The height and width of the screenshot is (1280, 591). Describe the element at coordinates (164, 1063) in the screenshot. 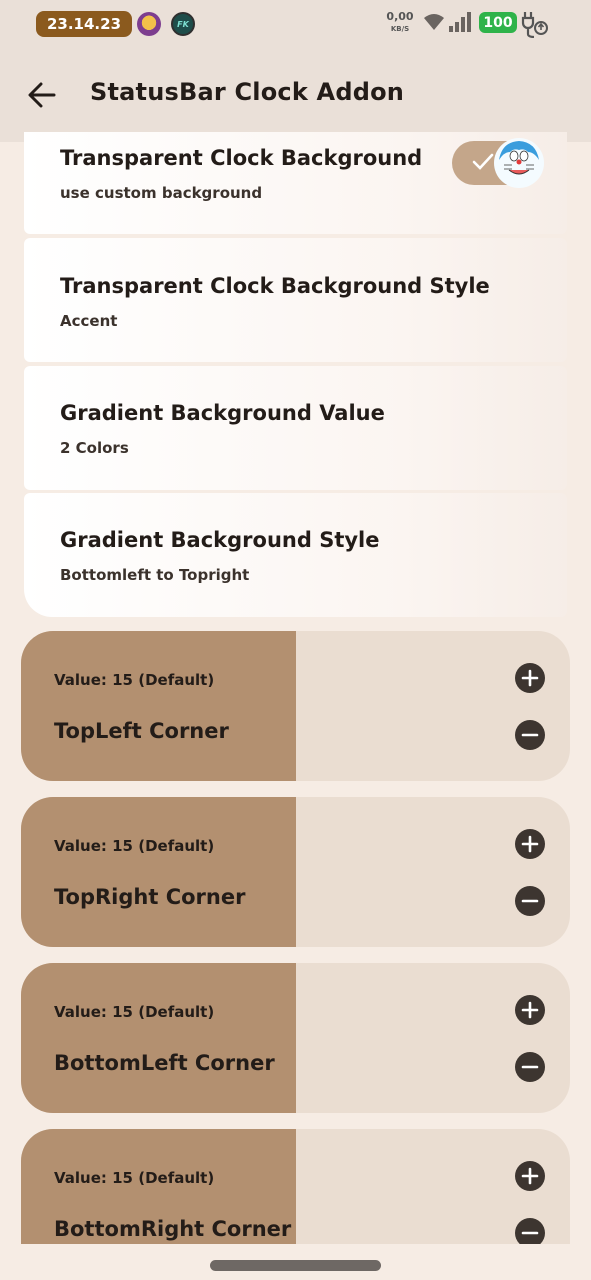

I see `slider-label: BottomLeft Corner` at that location.